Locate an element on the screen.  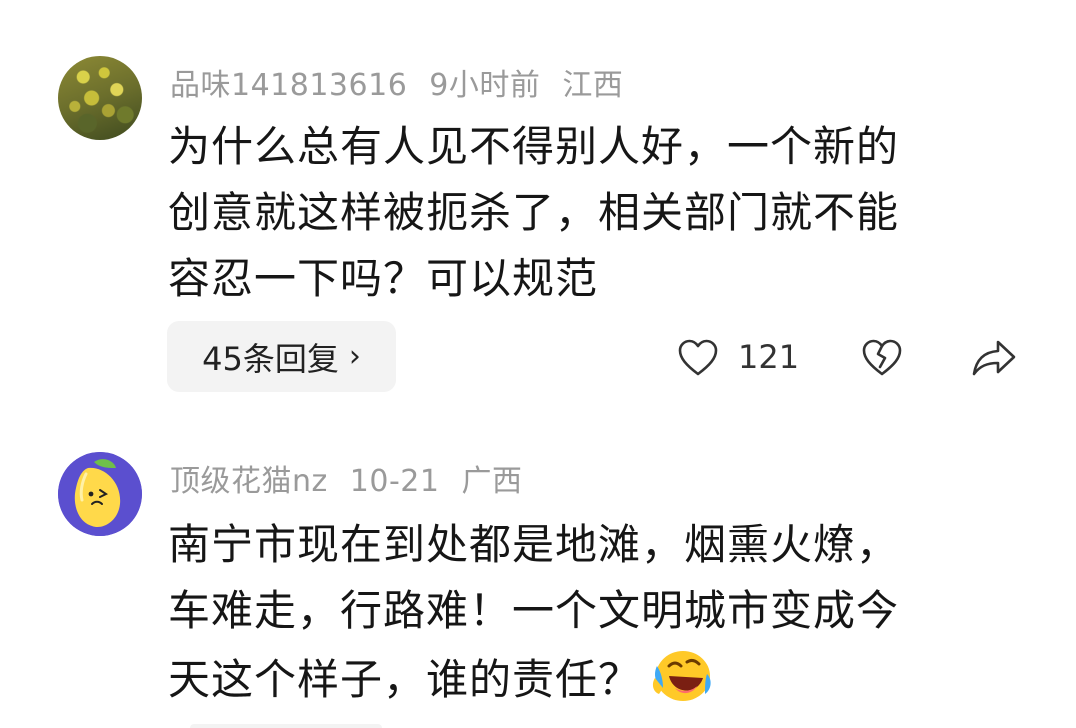
lemon-icon is located at coordinates (100, 494).